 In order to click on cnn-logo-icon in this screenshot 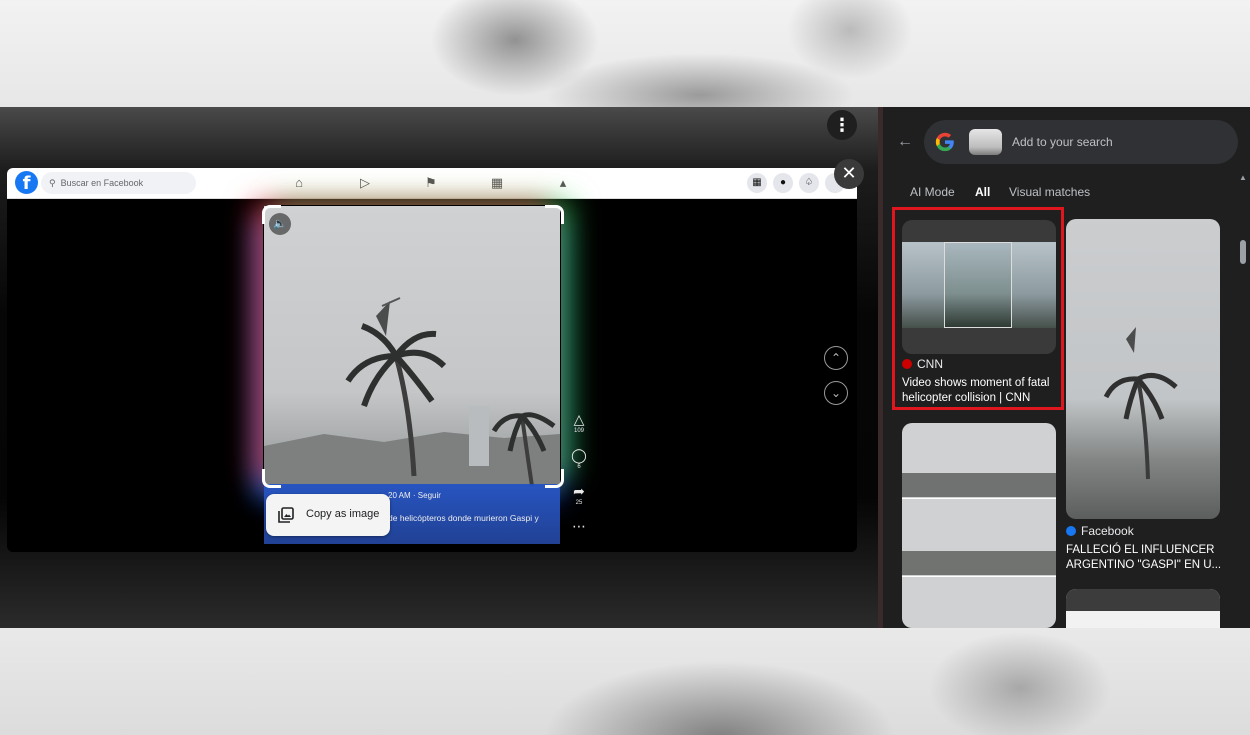, I will do `click(907, 364)`.